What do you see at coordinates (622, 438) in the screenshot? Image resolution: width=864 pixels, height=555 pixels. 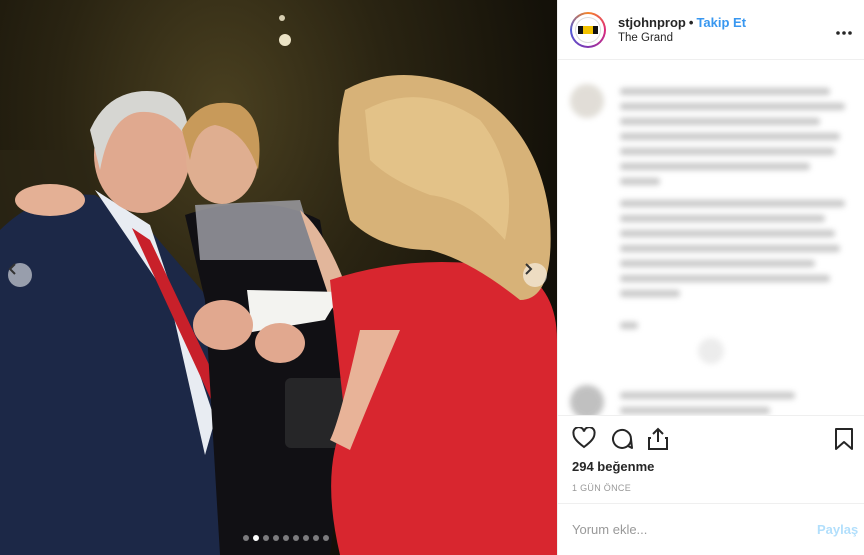 I see `comment-icon` at bounding box center [622, 438].